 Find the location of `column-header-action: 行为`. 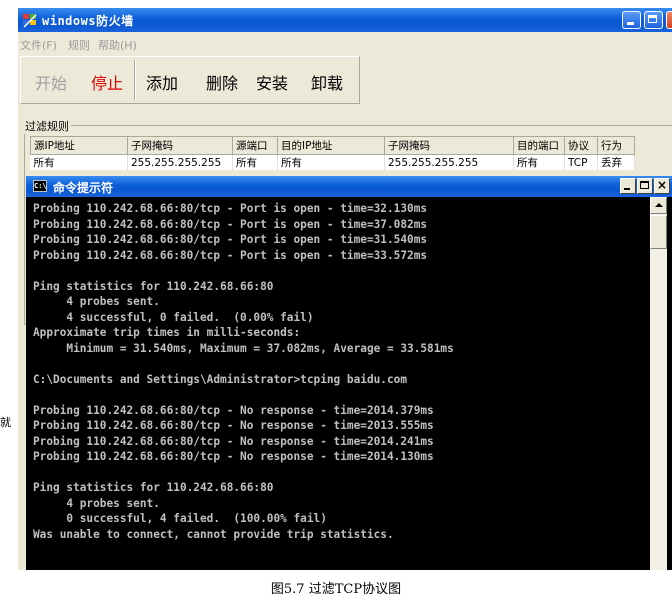

column-header-action: 行为 is located at coordinates (616, 145).